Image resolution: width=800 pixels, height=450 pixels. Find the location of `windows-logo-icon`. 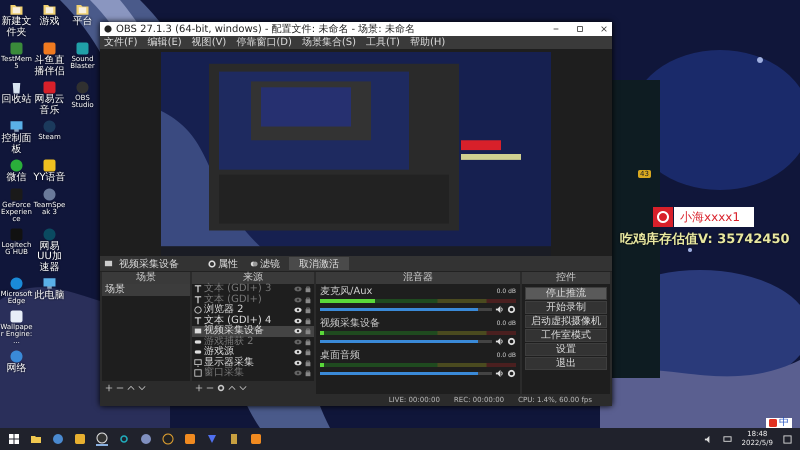

windows-logo-icon is located at coordinates (14, 439).